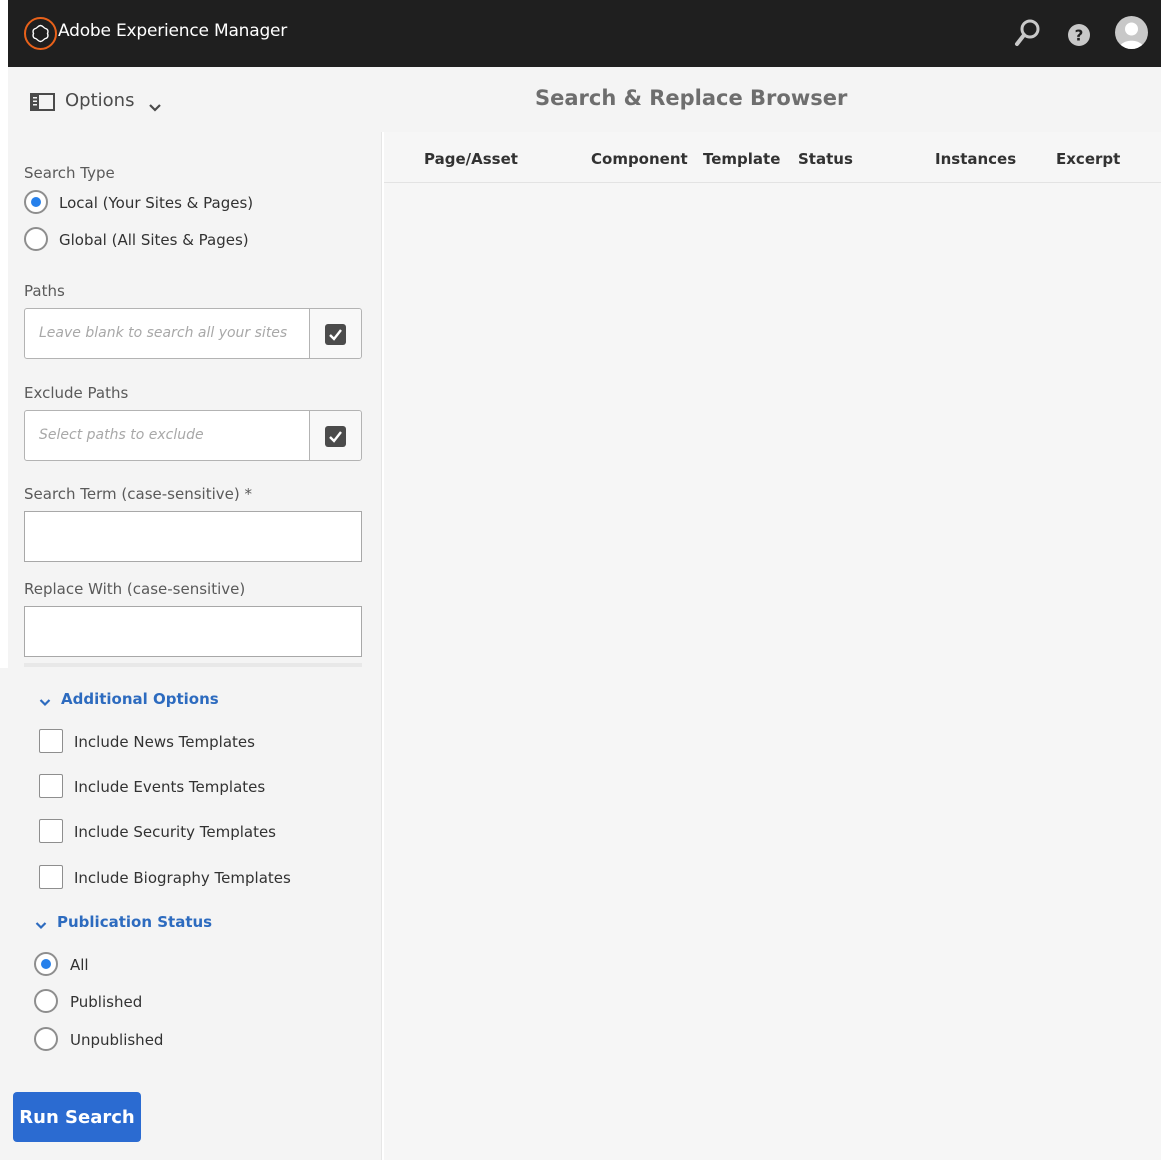  Describe the element at coordinates (134, 922) in the screenshot. I see `publication-status-title: Publication Status` at that location.